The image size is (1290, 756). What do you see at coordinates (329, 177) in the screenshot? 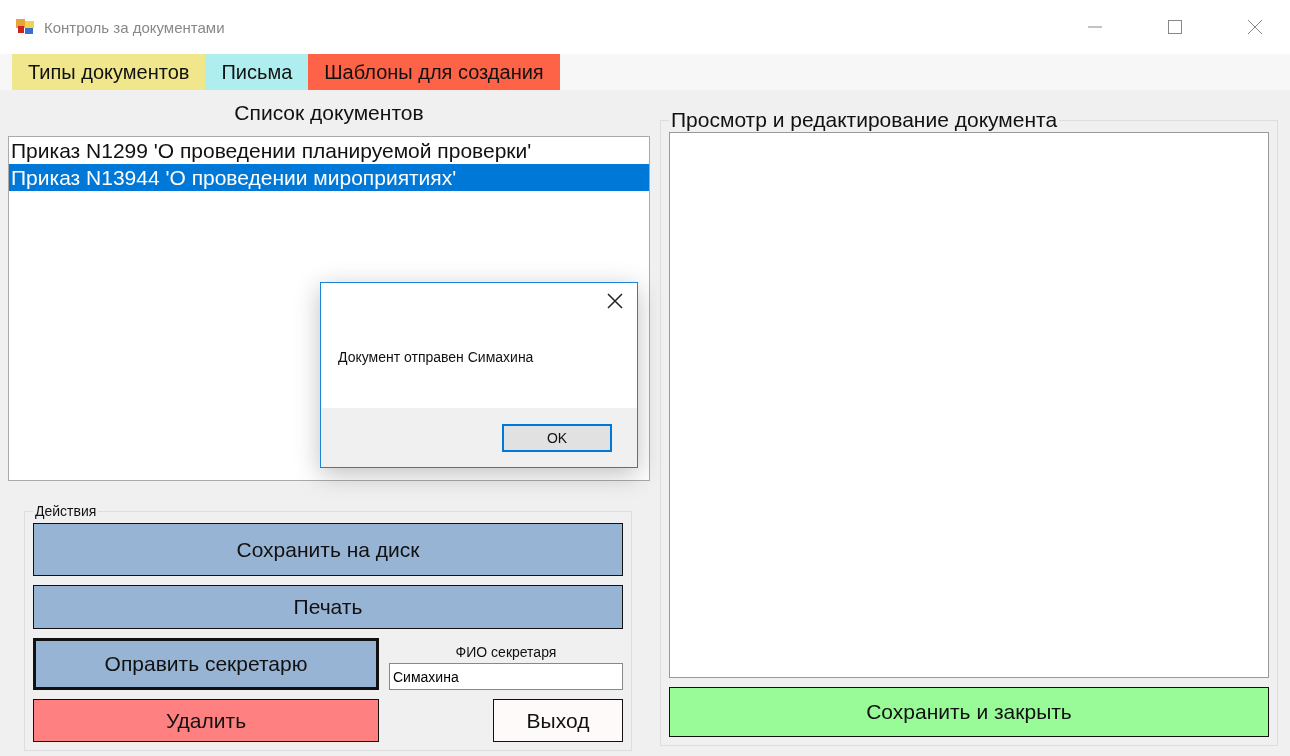
I see `list-item: Приказ N13944 'О проведении мироприятиях'` at bounding box center [329, 177].